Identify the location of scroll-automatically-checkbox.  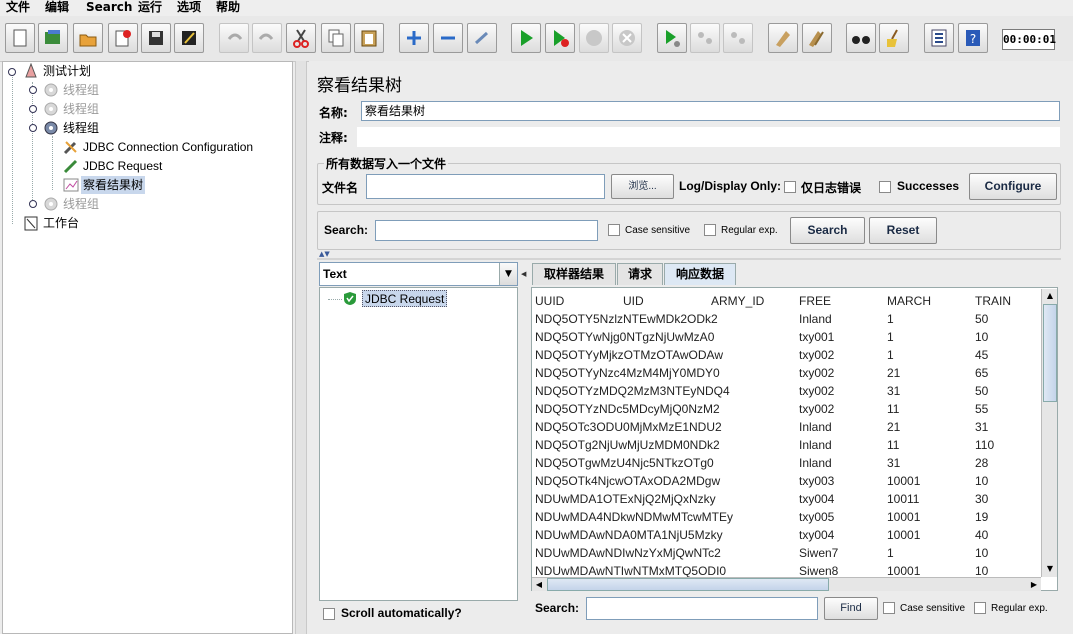
(329, 614).